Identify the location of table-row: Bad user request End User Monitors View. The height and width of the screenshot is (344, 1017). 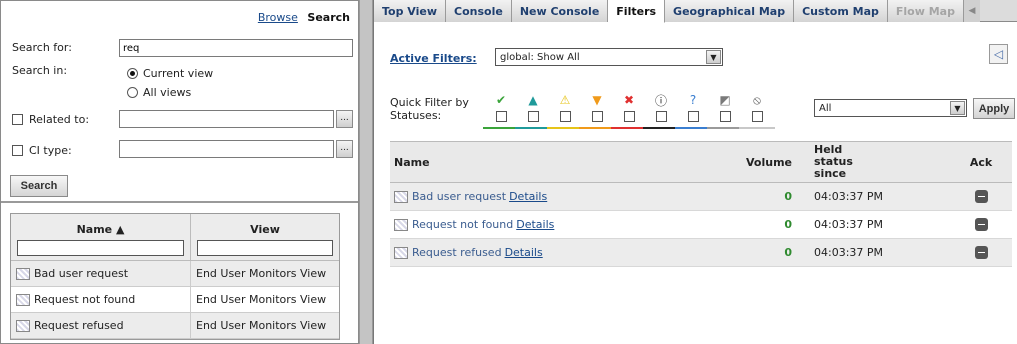
(175, 274).